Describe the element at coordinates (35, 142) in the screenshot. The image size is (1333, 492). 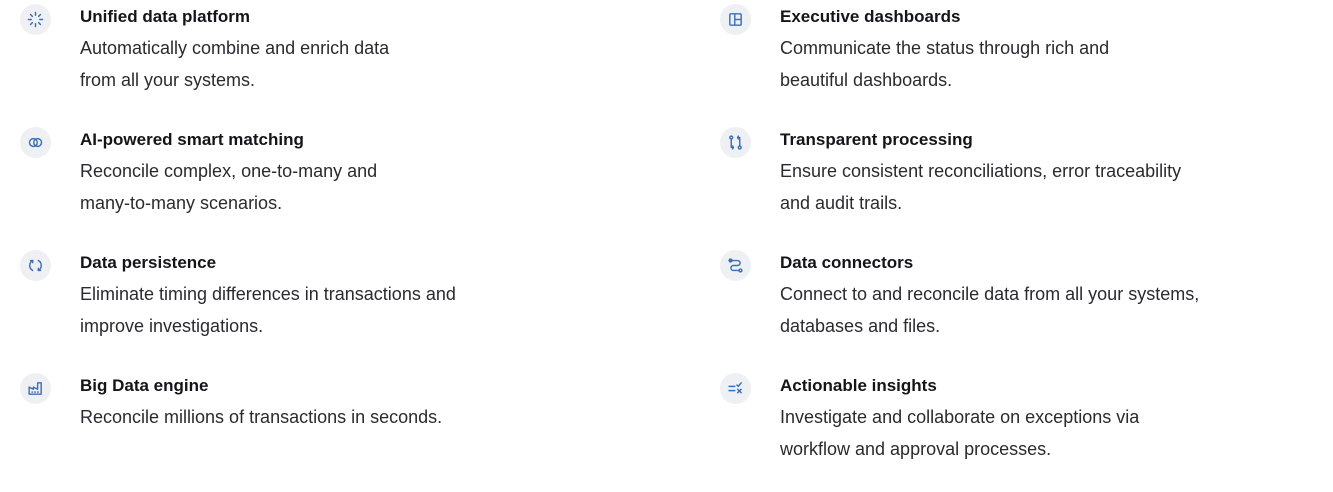
I see `overlap-circles-icon` at that location.